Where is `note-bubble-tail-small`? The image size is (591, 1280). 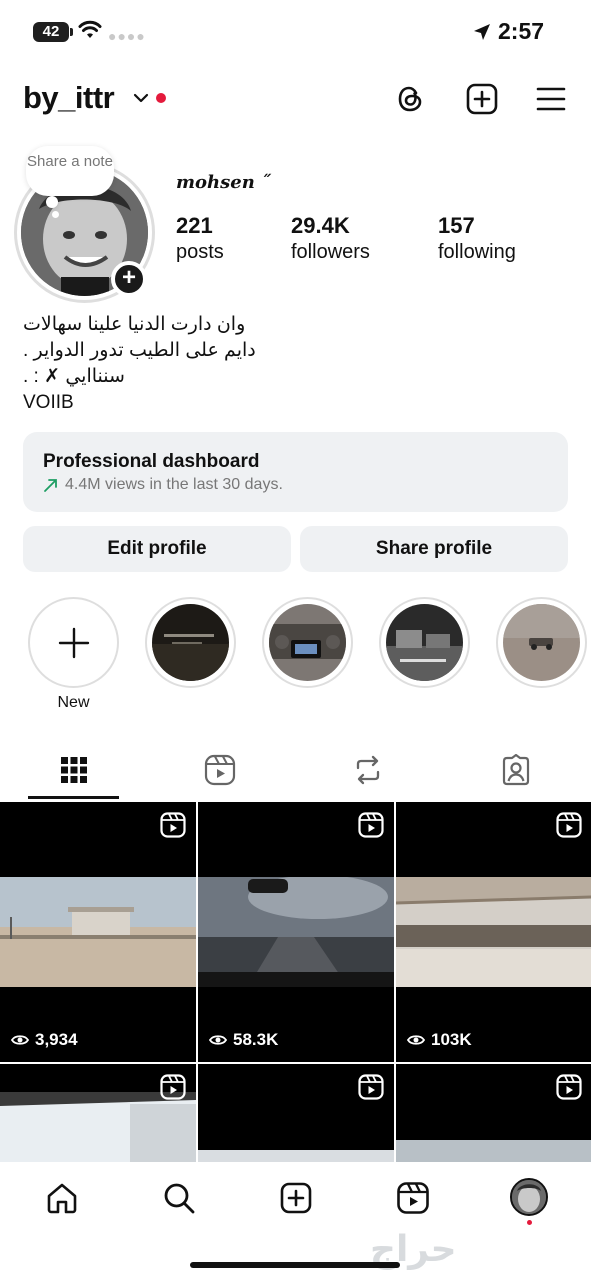 note-bubble-tail-small is located at coordinates (55, 214).